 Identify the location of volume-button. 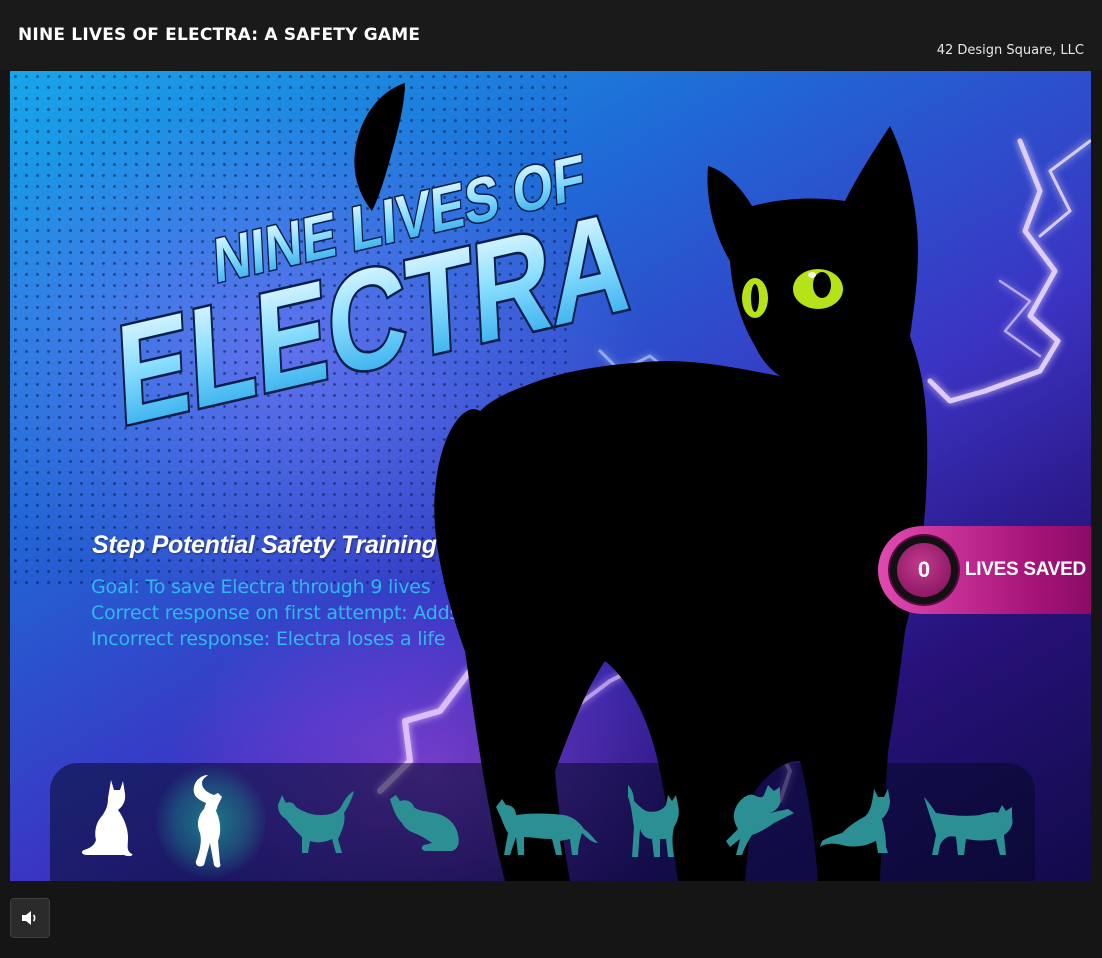
(30, 918).